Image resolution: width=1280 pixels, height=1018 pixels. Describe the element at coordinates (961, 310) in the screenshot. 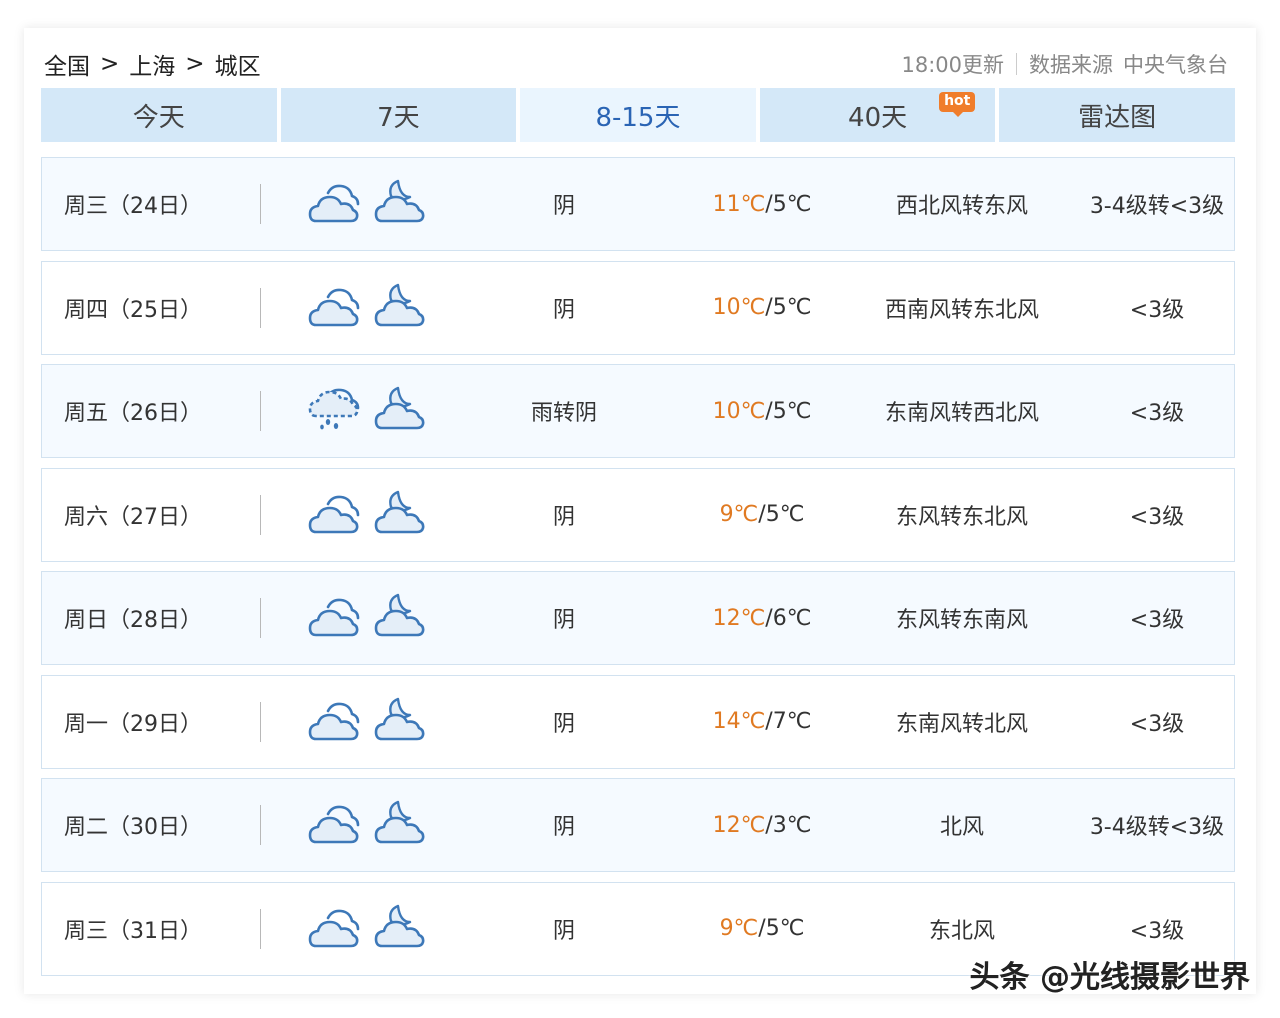

I see `wind-direction: 西南风转东北风` at that location.